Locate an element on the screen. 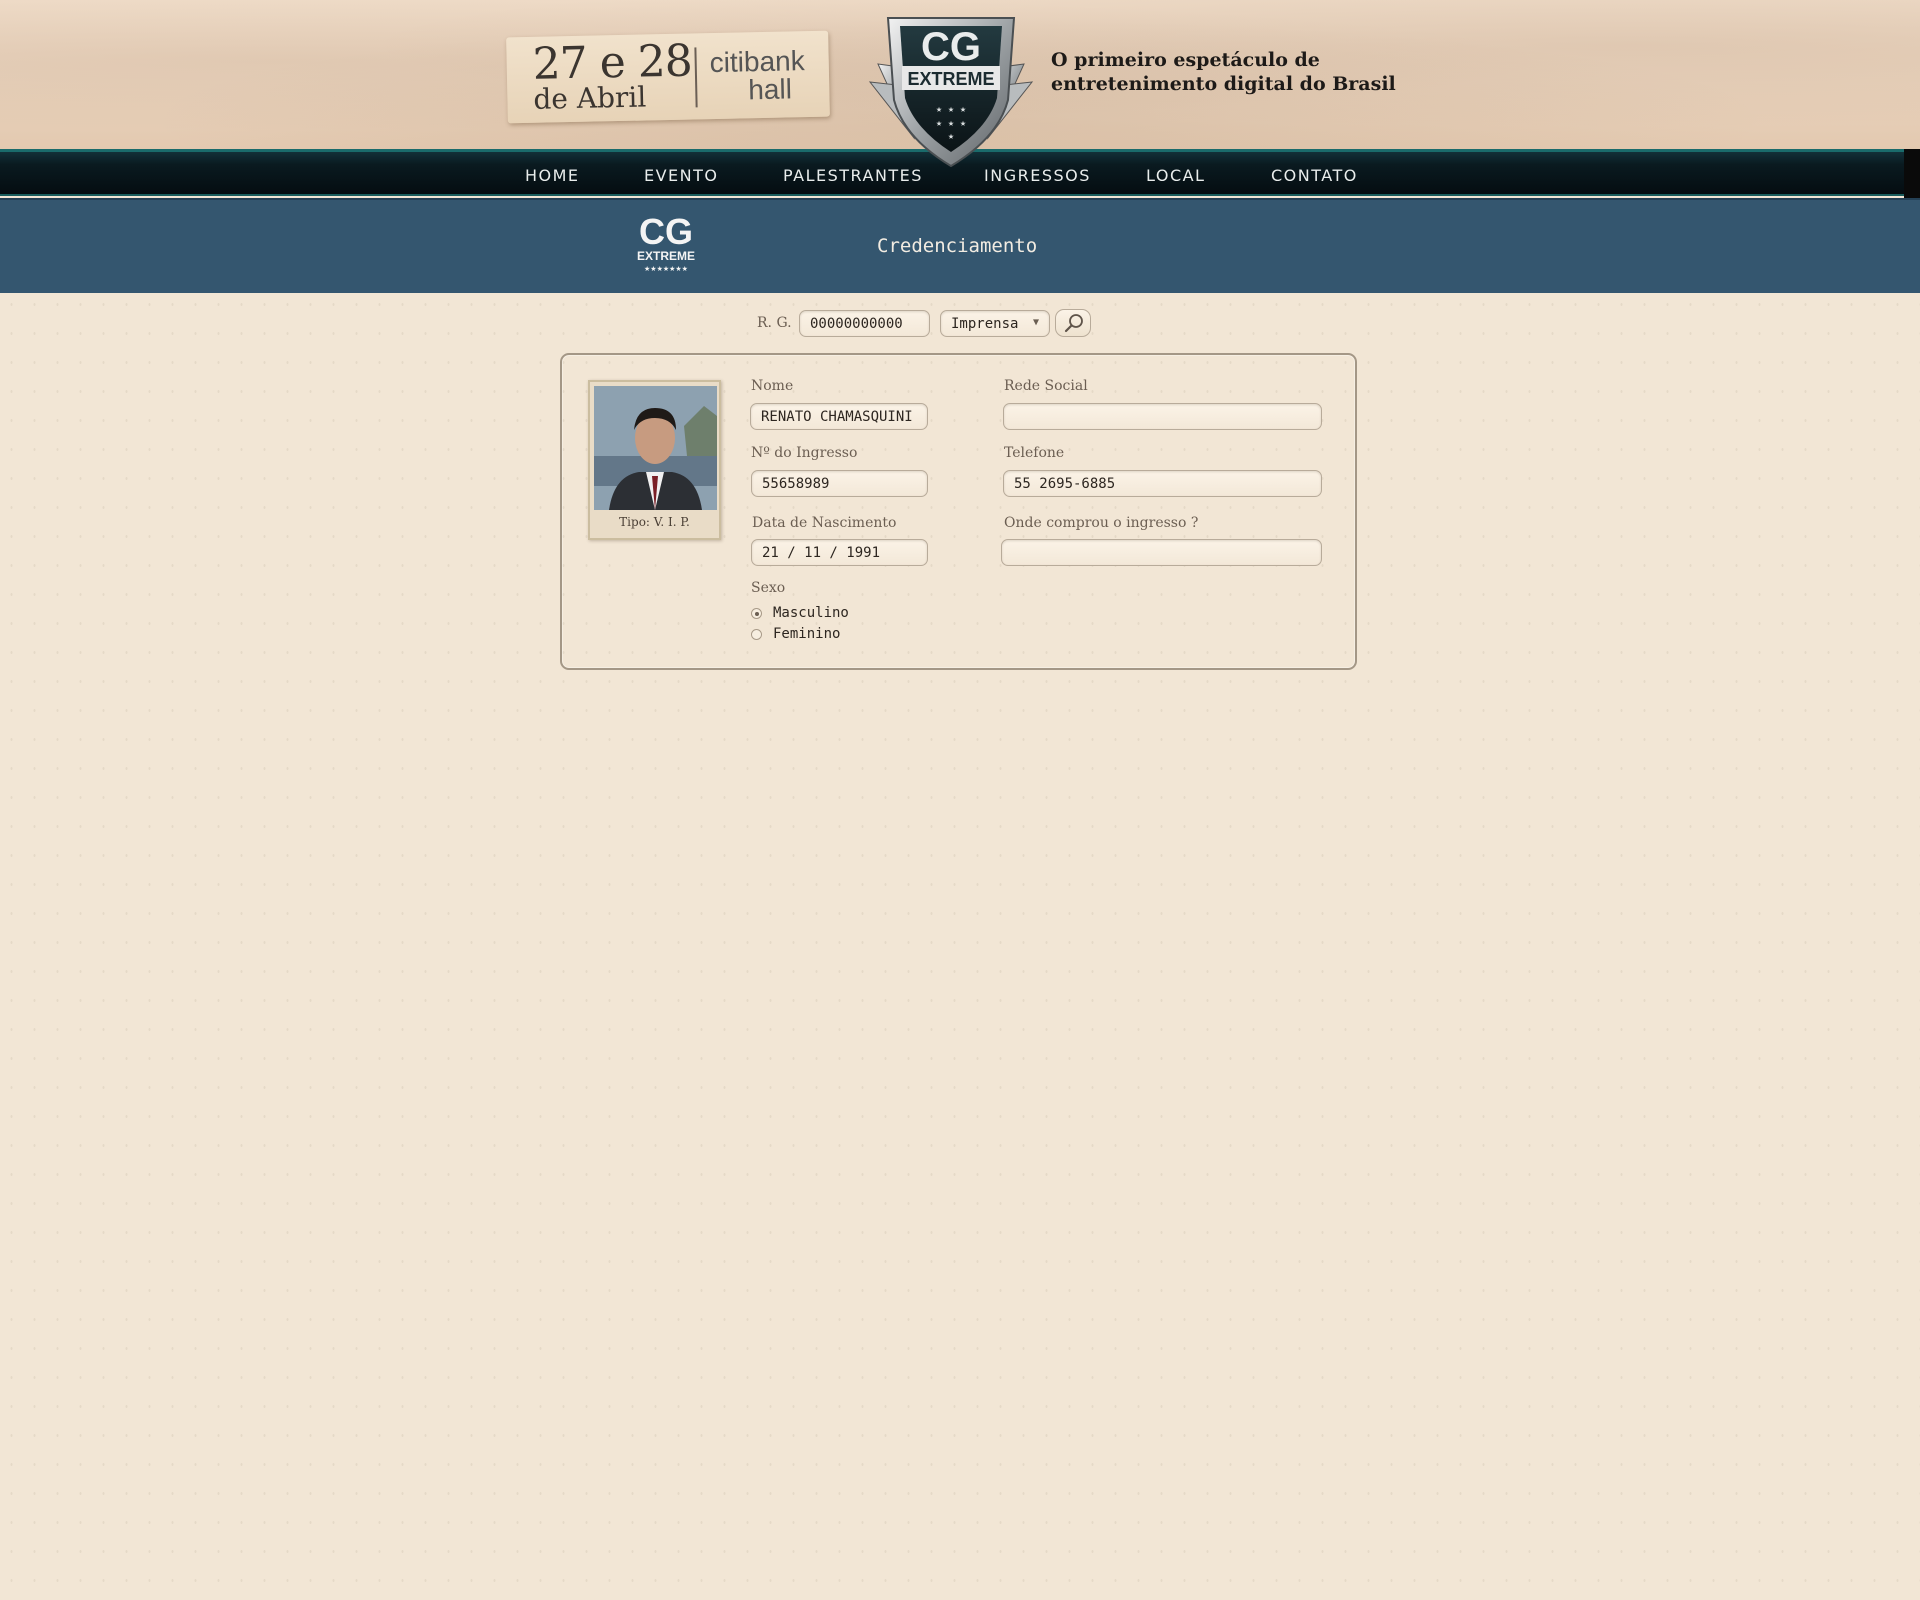 This screenshot has width=1920, height=1600. radio-feminino-label: Feminino is located at coordinates (807, 634).